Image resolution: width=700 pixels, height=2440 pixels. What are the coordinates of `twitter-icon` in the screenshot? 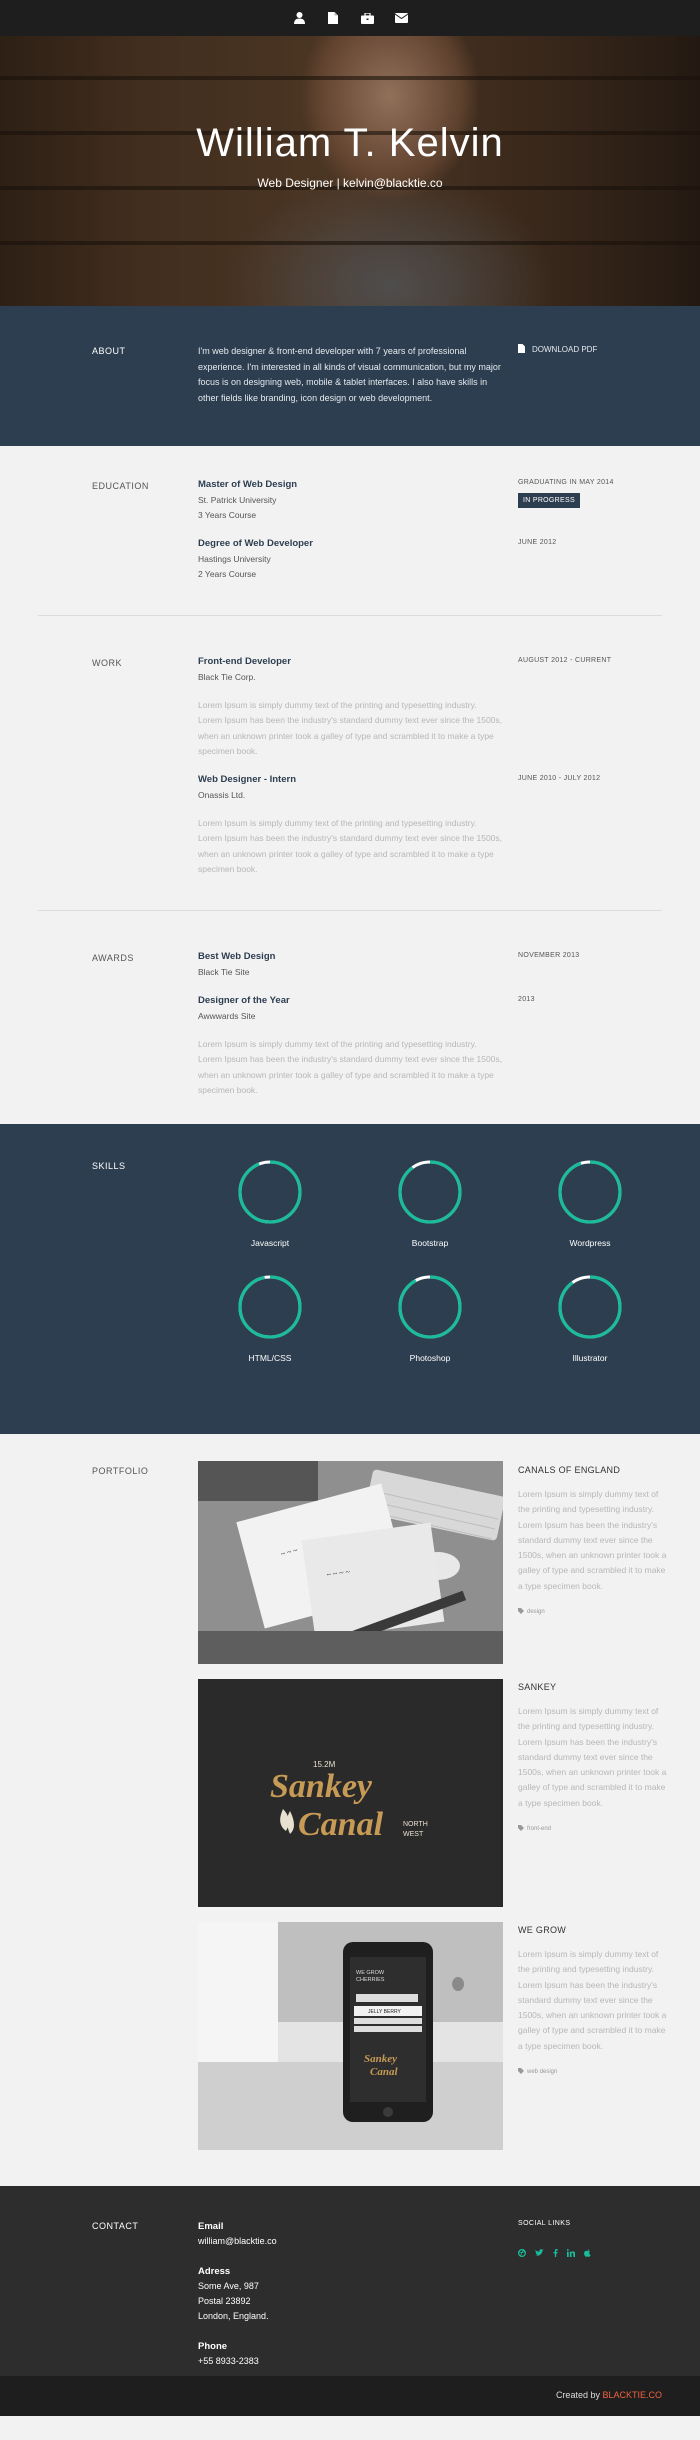 It's located at (539, 2253).